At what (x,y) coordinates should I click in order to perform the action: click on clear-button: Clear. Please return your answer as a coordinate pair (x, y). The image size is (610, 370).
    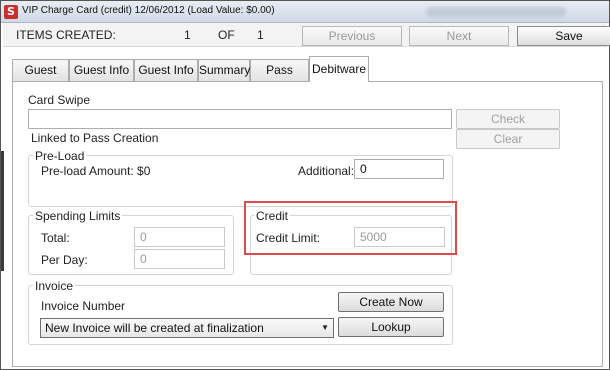
    Looking at the image, I should click on (508, 139).